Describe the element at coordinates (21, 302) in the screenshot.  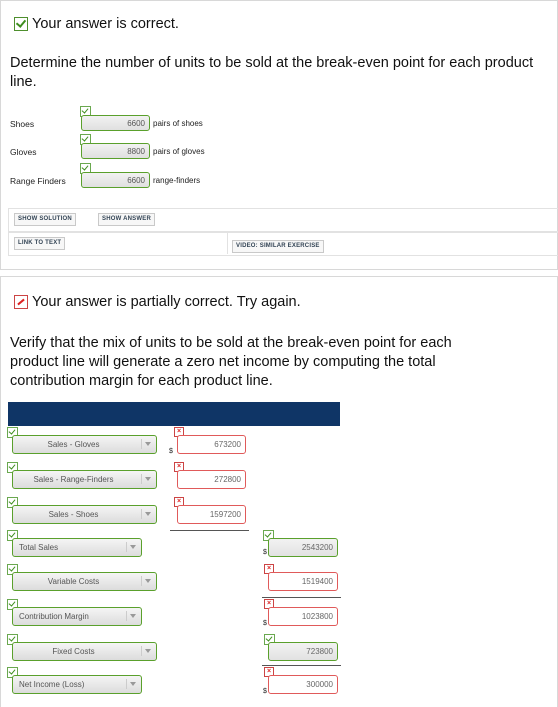
I see `partial-correct-icon` at that location.